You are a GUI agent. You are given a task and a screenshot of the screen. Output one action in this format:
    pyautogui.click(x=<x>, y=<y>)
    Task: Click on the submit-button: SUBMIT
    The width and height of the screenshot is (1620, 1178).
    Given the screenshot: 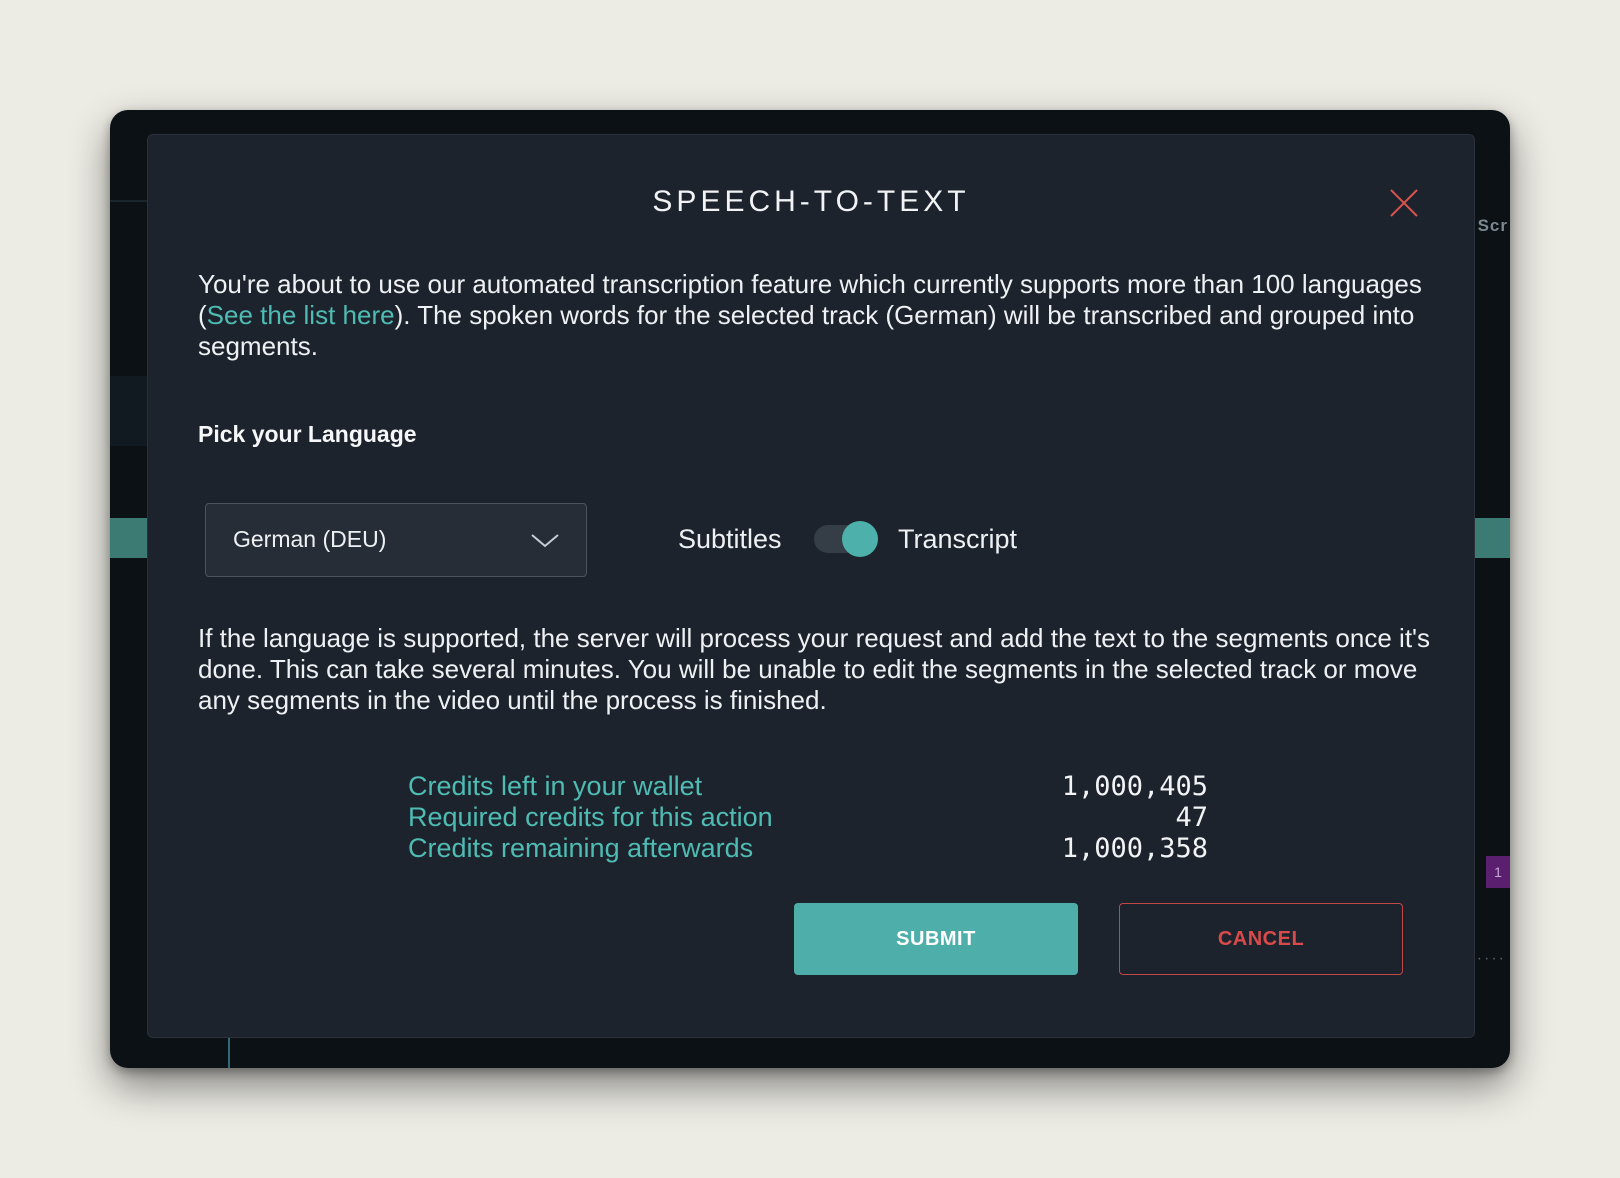 What is the action you would take?
    pyautogui.click(x=936, y=939)
    